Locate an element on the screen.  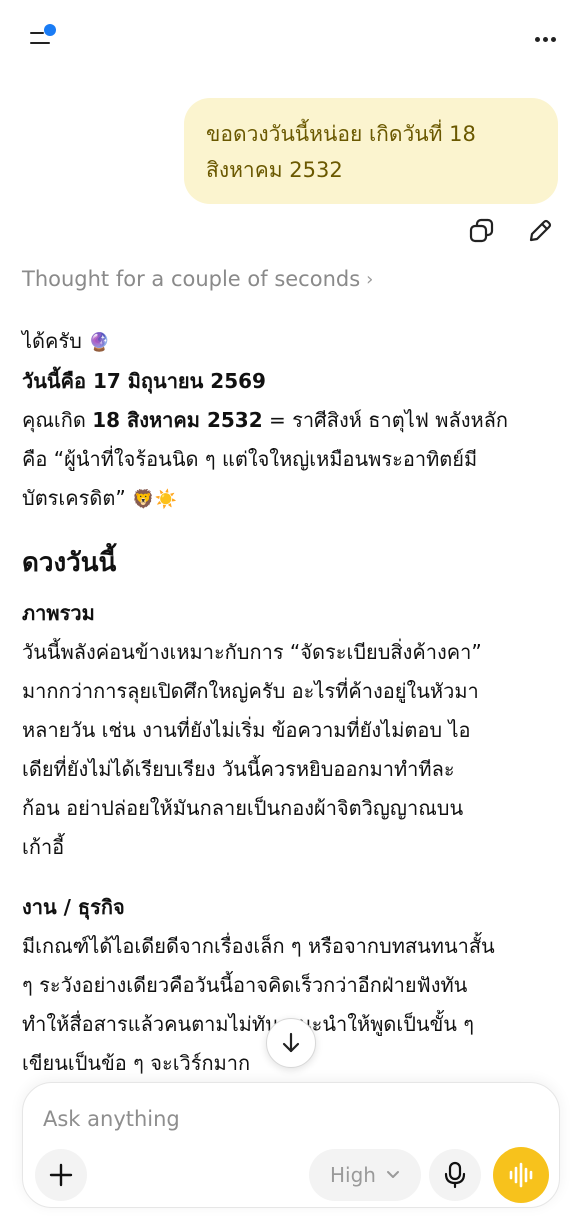
edit-icon is located at coordinates (540, 230).